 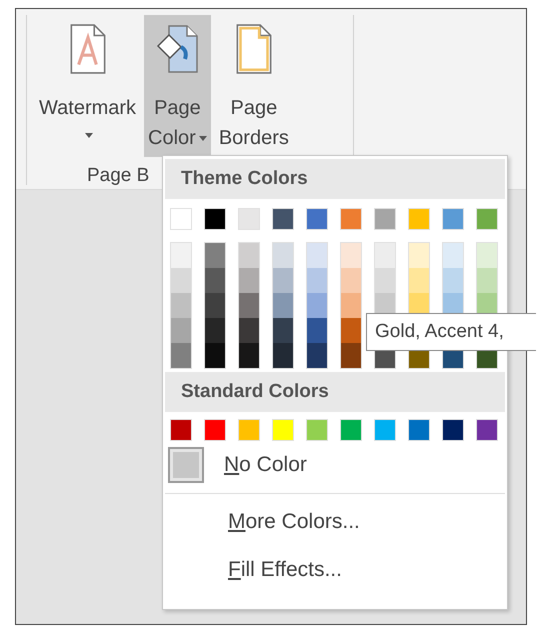 I want to click on ribbon-button: Page Color, so click(x=177, y=86).